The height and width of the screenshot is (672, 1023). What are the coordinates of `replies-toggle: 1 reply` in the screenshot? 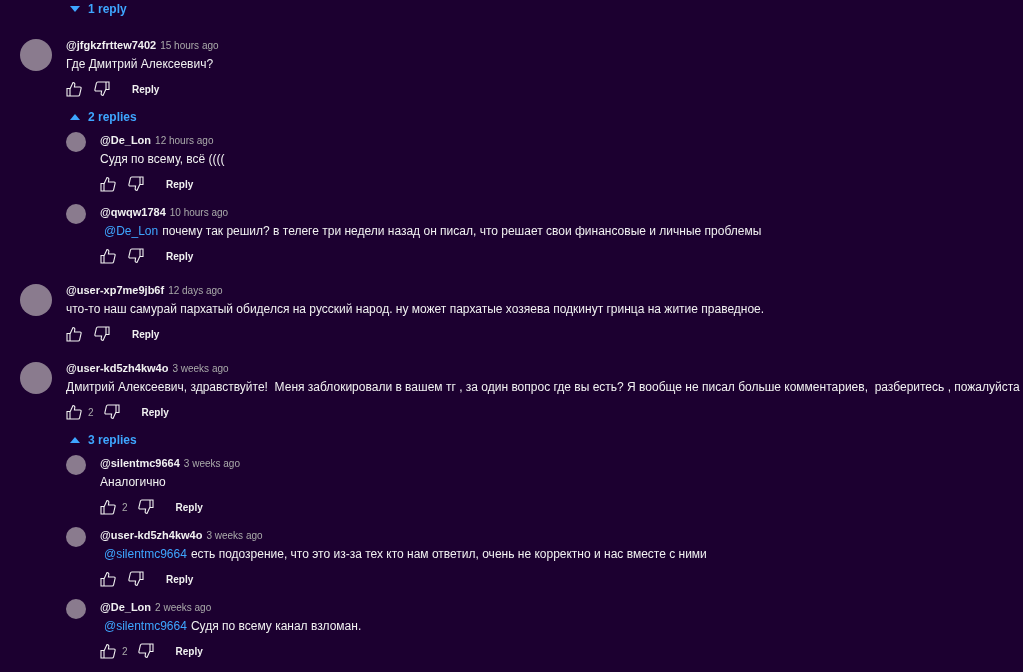 It's located at (99, 9).